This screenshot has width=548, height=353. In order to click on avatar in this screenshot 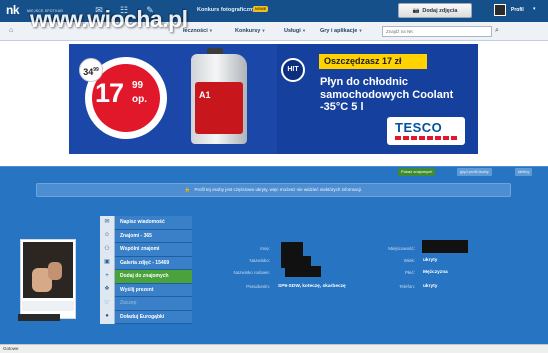, I will do `click(500, 10)`.